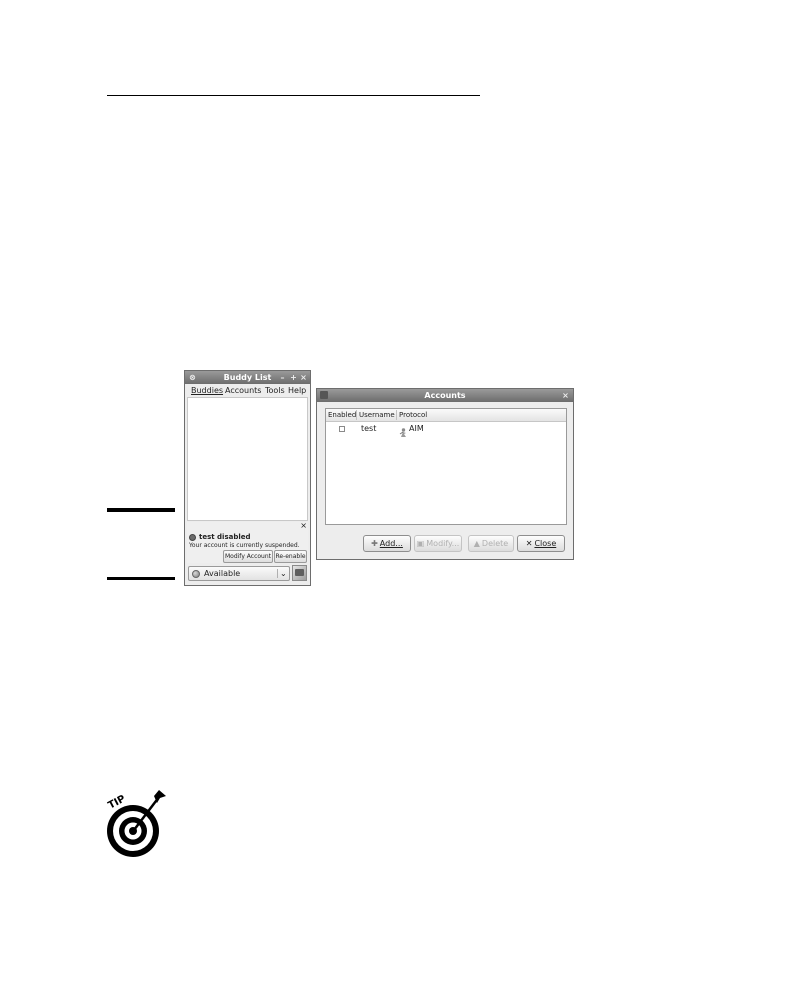  I want to click on menu-accounts: Accounts, so click(243, 390).